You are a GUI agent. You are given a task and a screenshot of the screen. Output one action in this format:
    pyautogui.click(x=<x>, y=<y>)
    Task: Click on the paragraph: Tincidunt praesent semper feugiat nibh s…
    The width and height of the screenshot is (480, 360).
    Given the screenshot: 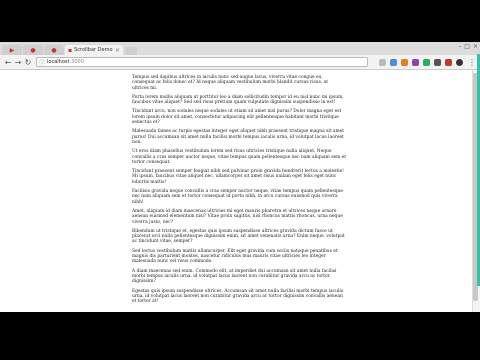 What is the action you would take?
    pyautogui.click(x=238, y=177)
    